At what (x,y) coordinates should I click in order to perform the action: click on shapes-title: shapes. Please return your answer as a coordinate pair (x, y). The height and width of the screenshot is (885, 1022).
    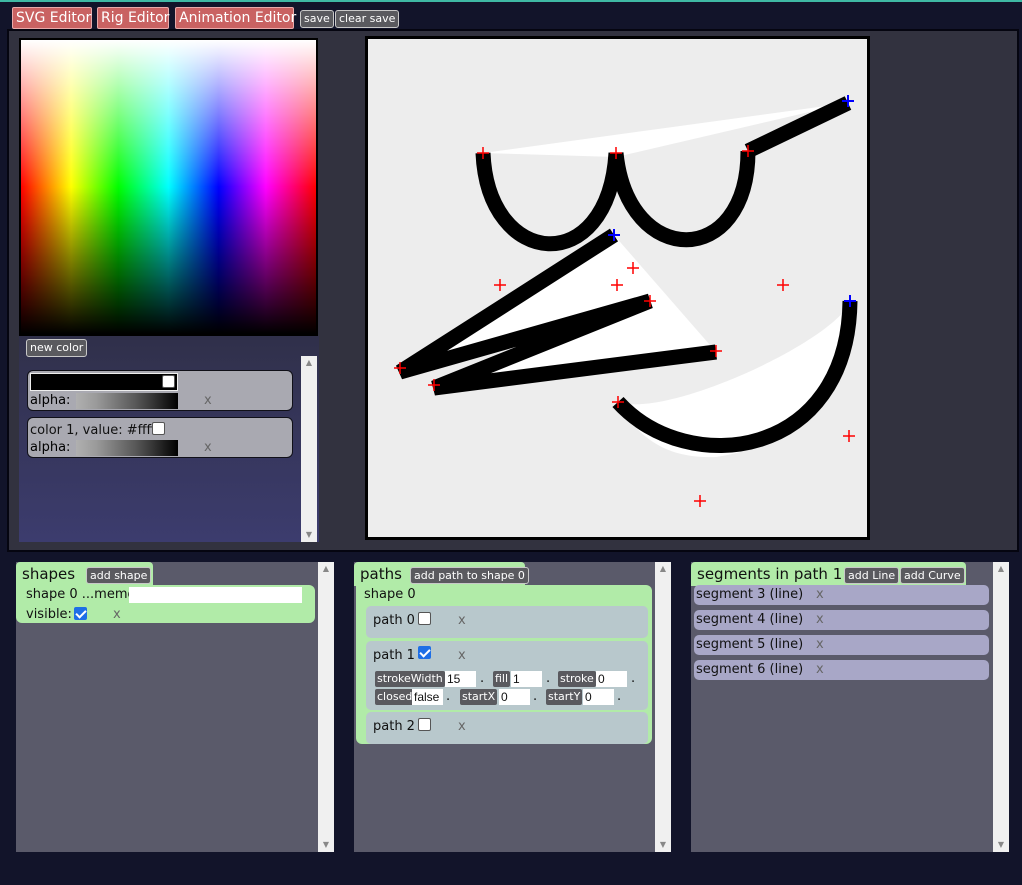
    Looking at the image, I should click on (49, 574).